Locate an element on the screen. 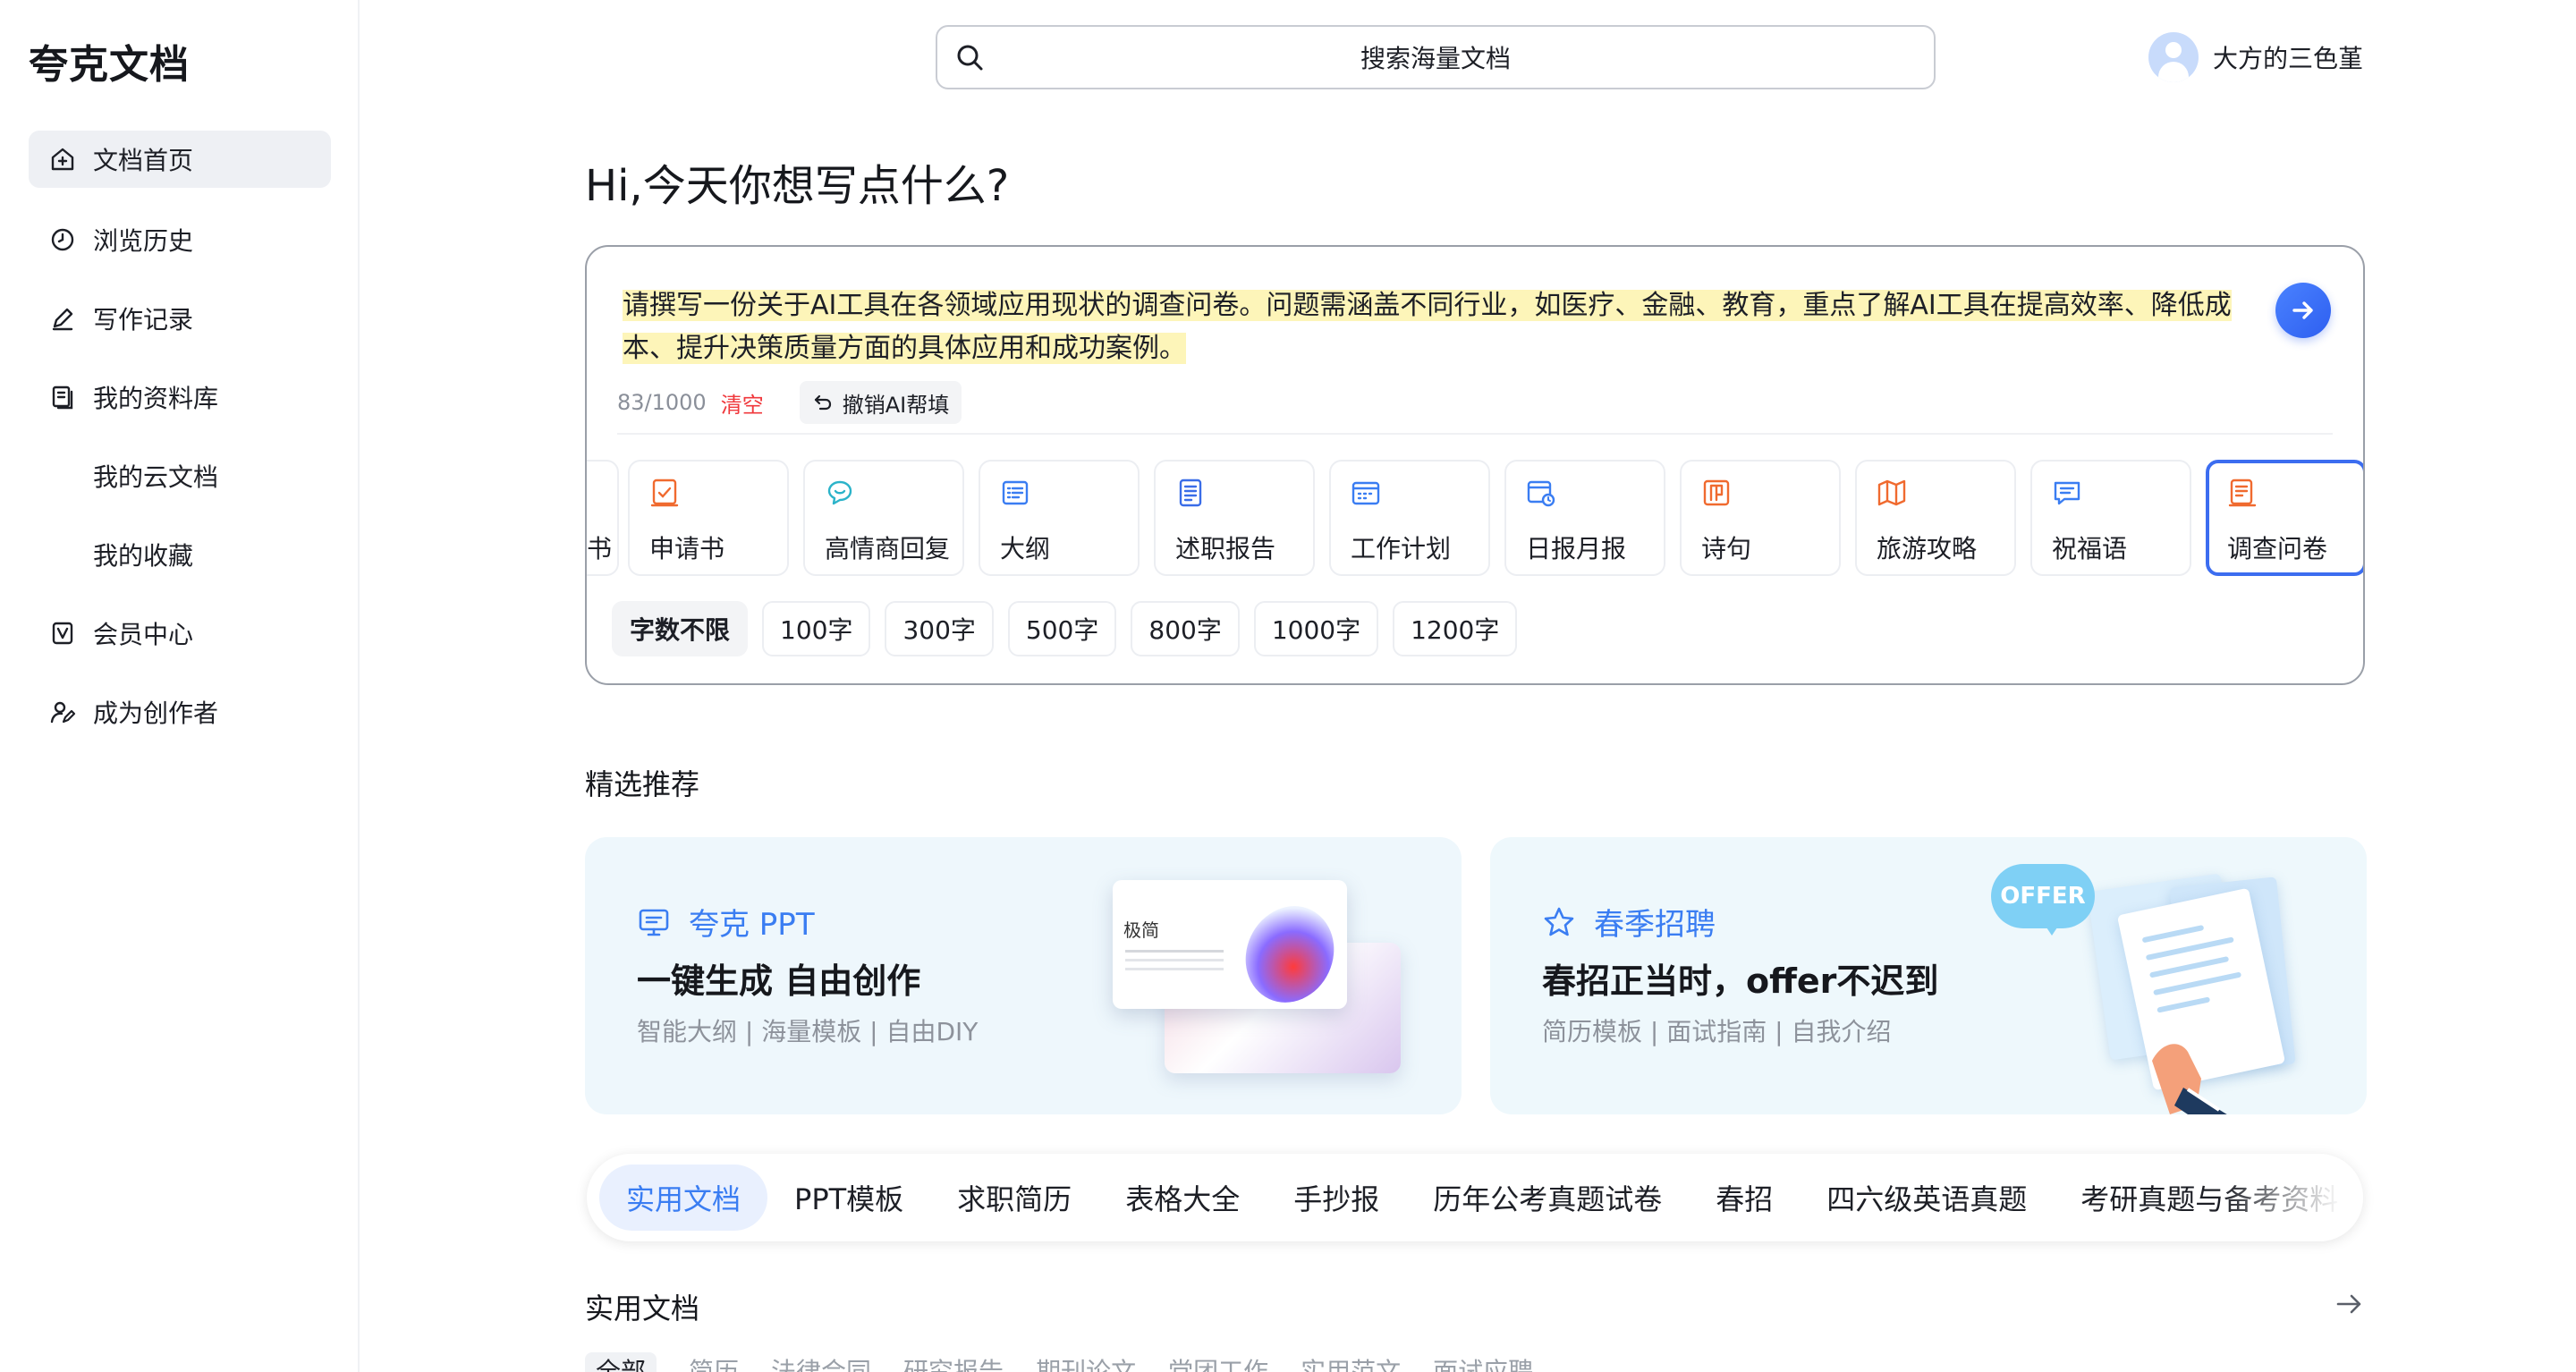 The image size is (2576, 1372). doc-type-label: 述职报告 is located at coordinates (1225, 548).